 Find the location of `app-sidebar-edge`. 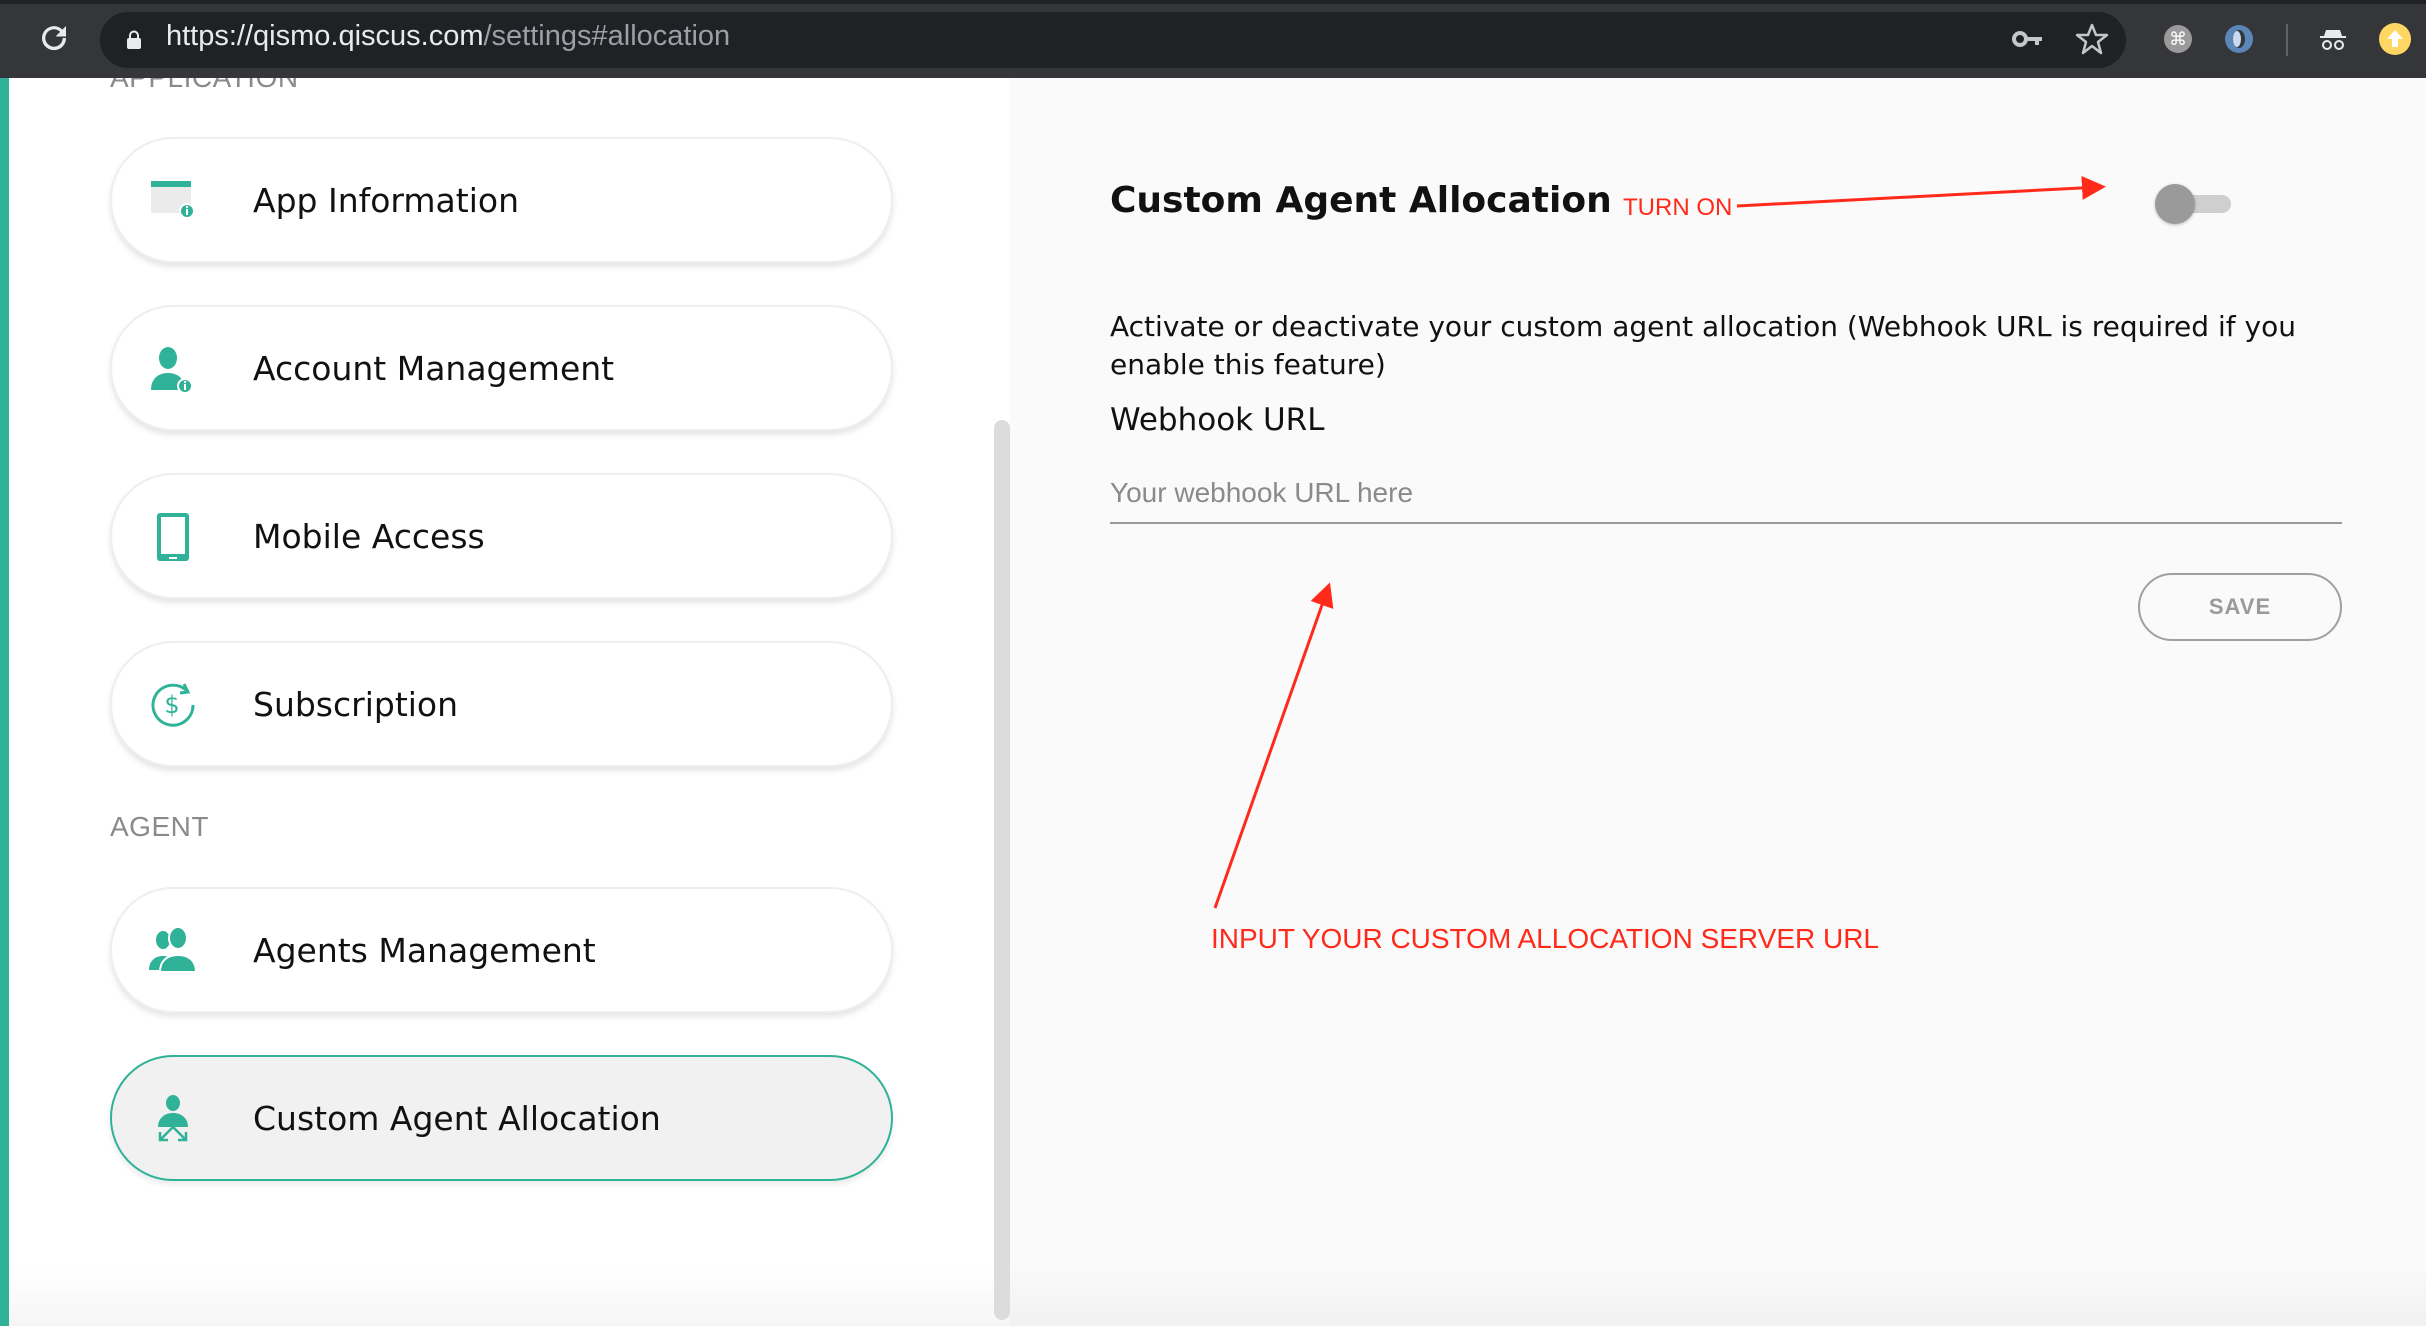

app-sidebar-edge is located at coordinates (4, 702).